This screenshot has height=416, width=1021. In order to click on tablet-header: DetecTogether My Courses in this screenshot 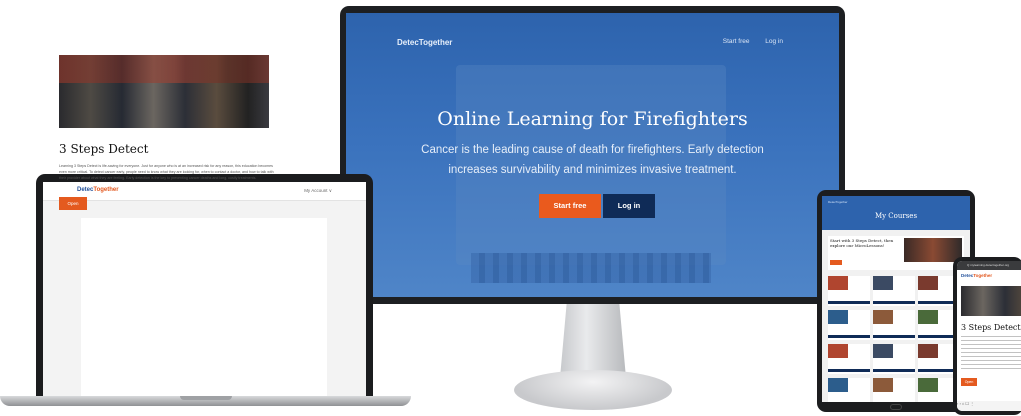, I will do `click(896, 213)`.